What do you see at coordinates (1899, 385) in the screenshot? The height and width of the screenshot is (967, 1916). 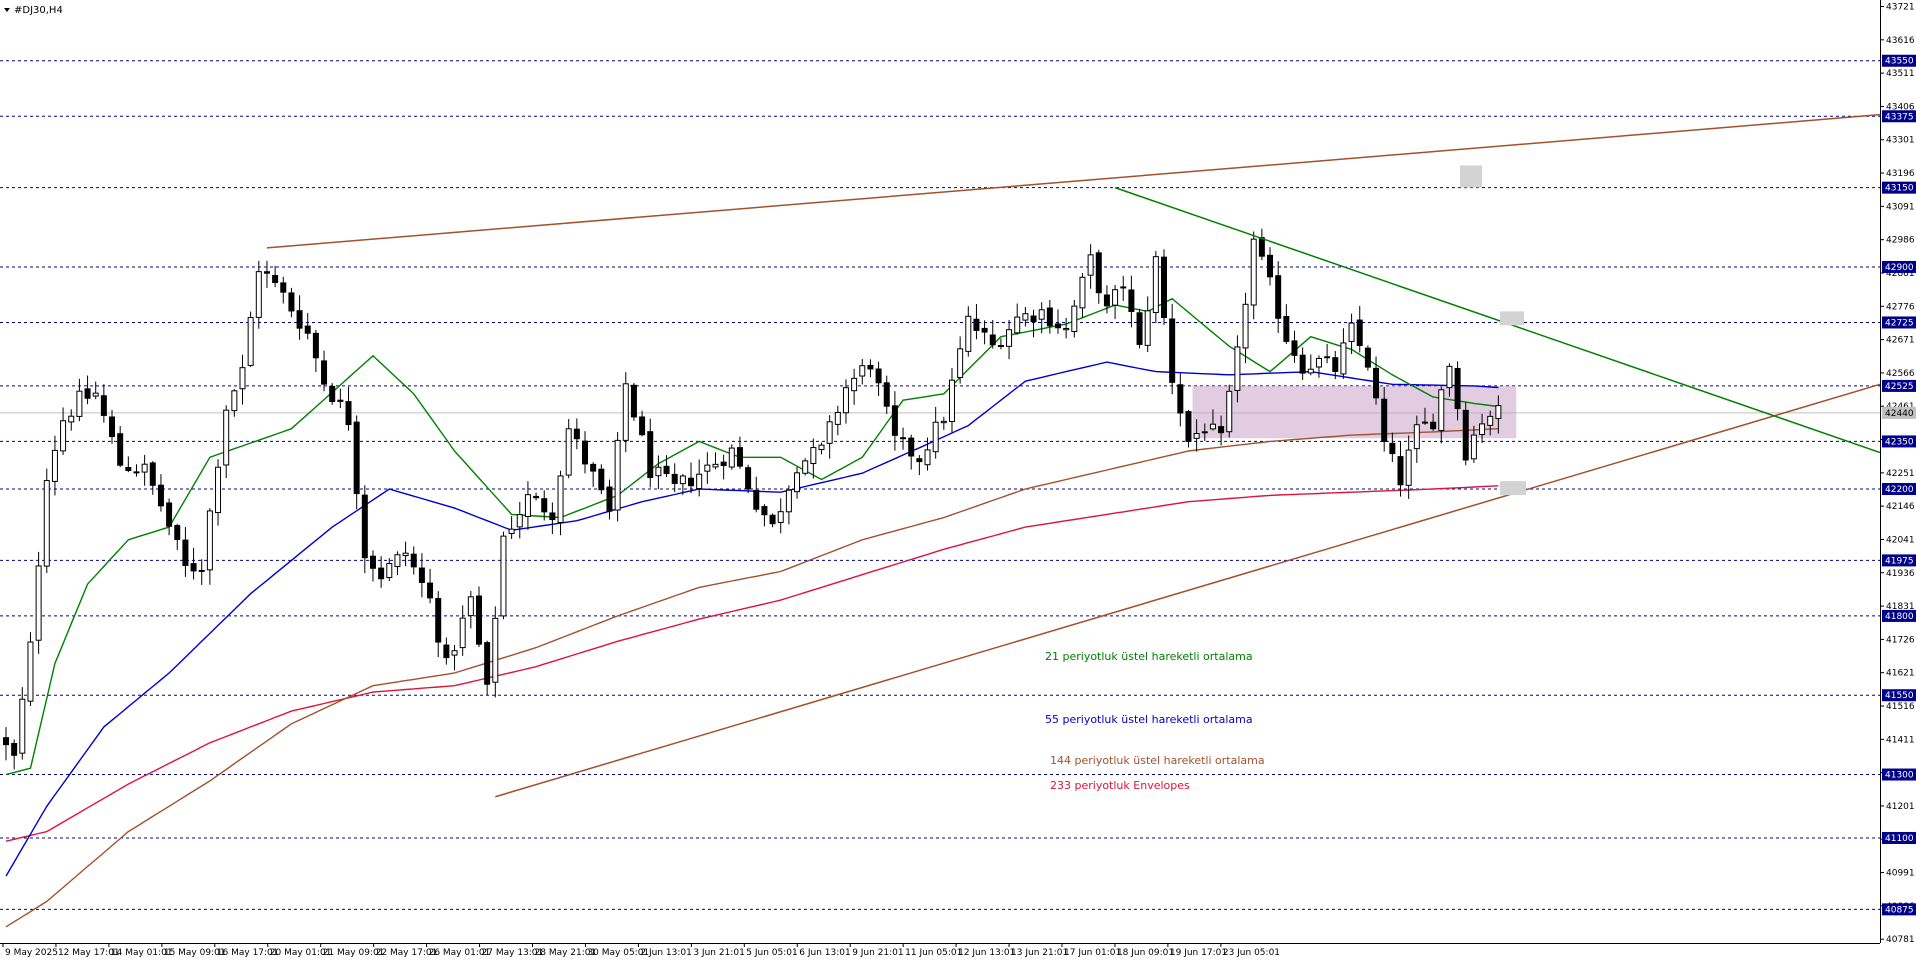 I see `level-label-42525: 42525` at bounding box center [1899, 385].